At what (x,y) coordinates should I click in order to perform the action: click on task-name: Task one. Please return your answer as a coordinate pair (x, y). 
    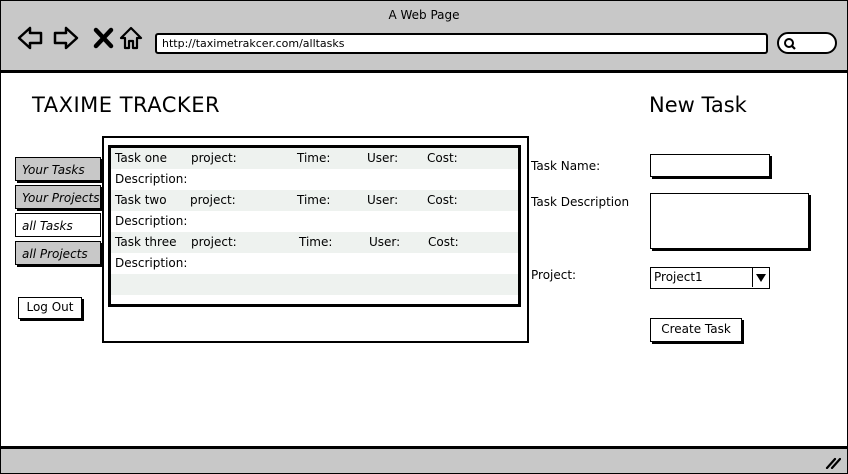
    Looking at the image, I should click on (141, 158).